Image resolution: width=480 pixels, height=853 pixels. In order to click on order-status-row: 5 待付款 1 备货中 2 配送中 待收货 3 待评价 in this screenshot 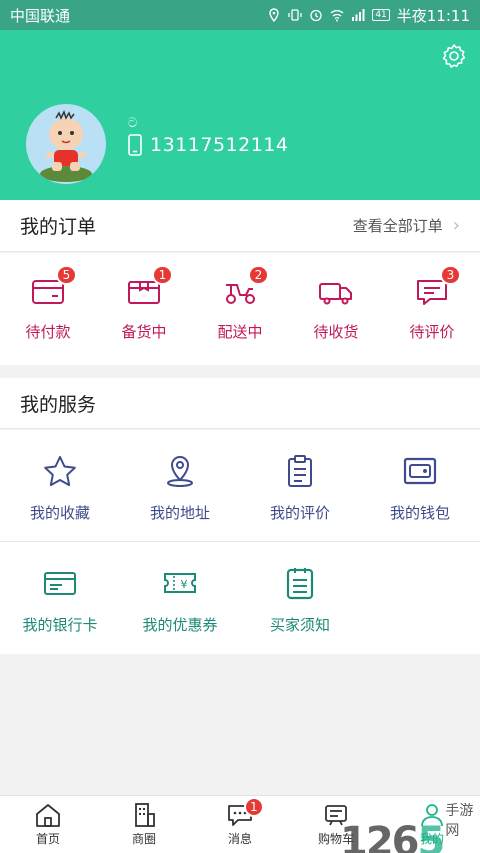, I will do `click(240, 309)`.